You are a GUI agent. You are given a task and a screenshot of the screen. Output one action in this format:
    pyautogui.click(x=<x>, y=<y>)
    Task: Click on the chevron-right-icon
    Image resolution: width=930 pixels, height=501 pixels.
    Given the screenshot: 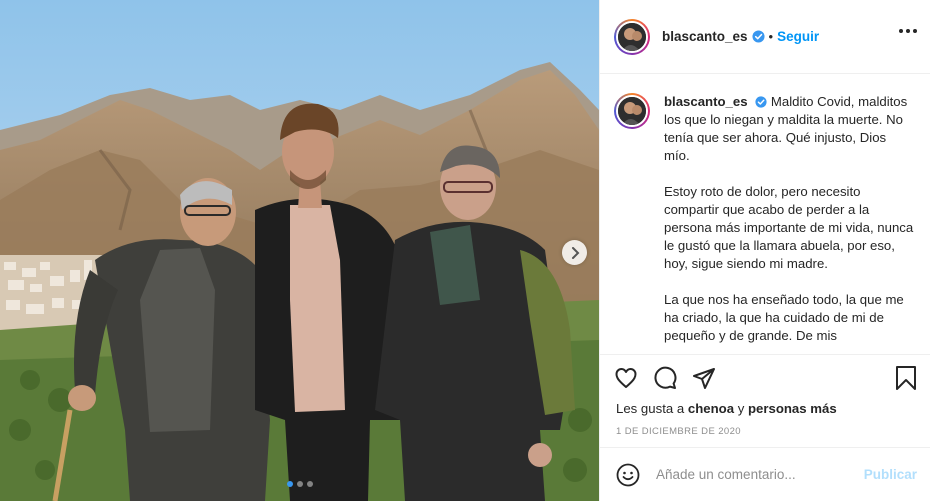 What is the action you would take?
    pyautogui.click(x=575, y=252)
    